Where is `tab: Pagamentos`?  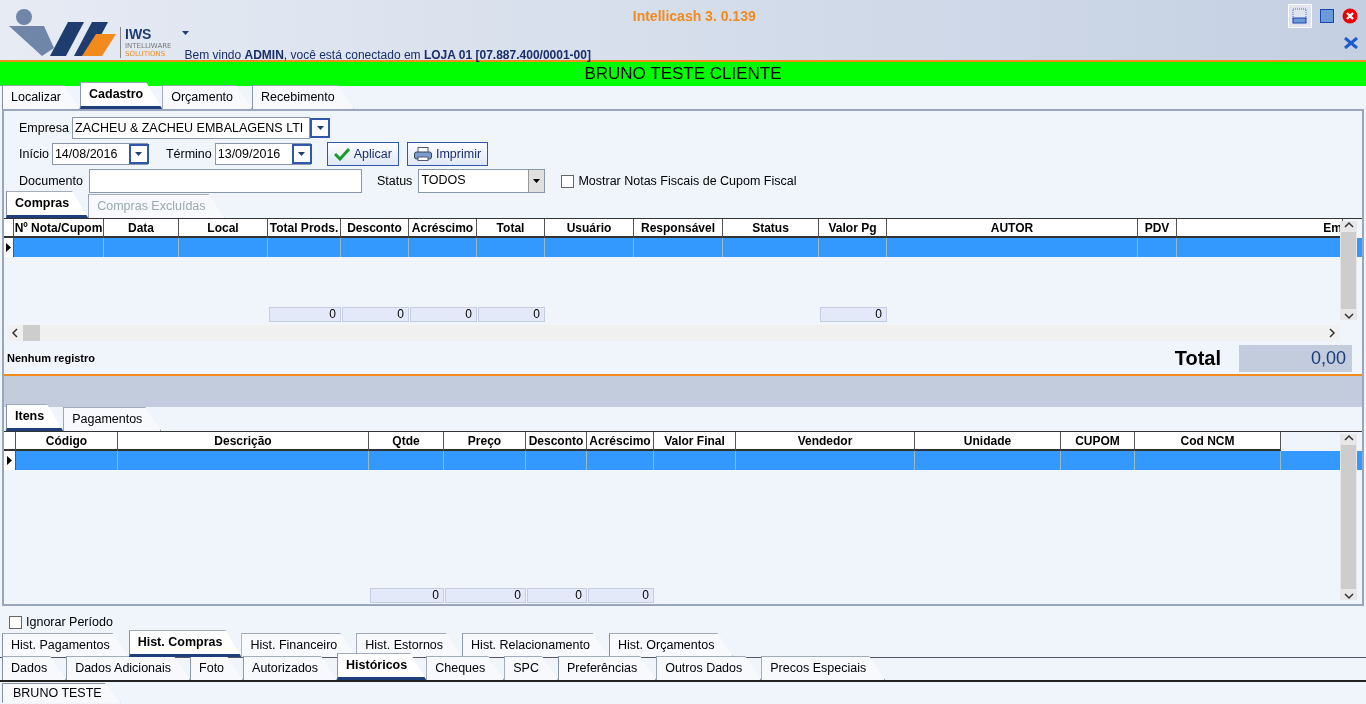
tab: Pagamentos is located at coordinates (112, 419).